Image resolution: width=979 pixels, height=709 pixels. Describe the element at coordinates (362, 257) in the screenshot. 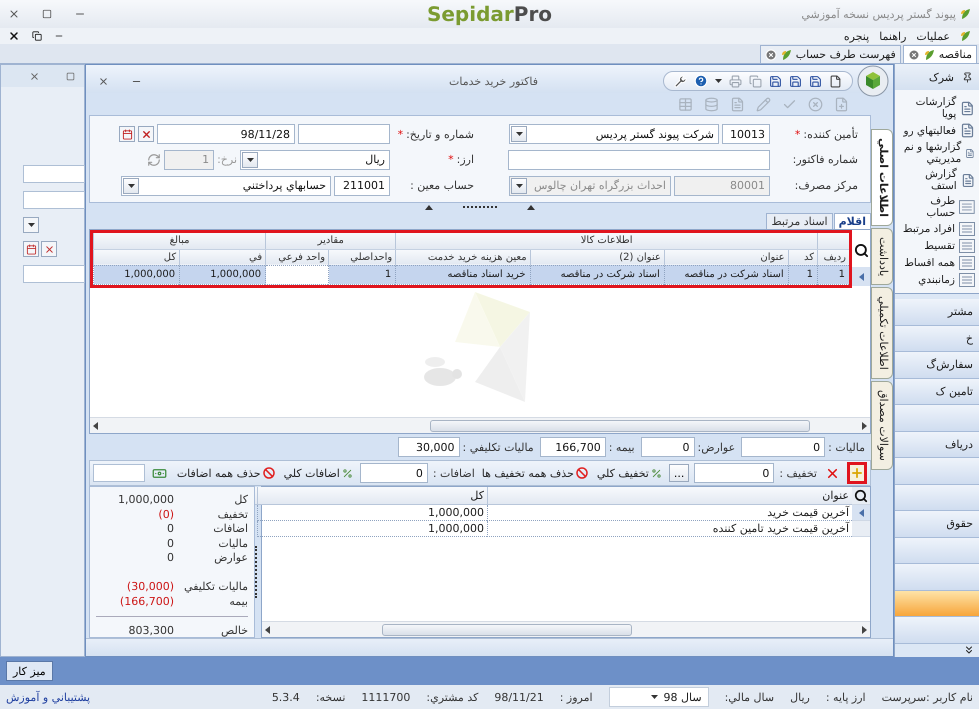

I see `column-header: واحداصلي` at that location.